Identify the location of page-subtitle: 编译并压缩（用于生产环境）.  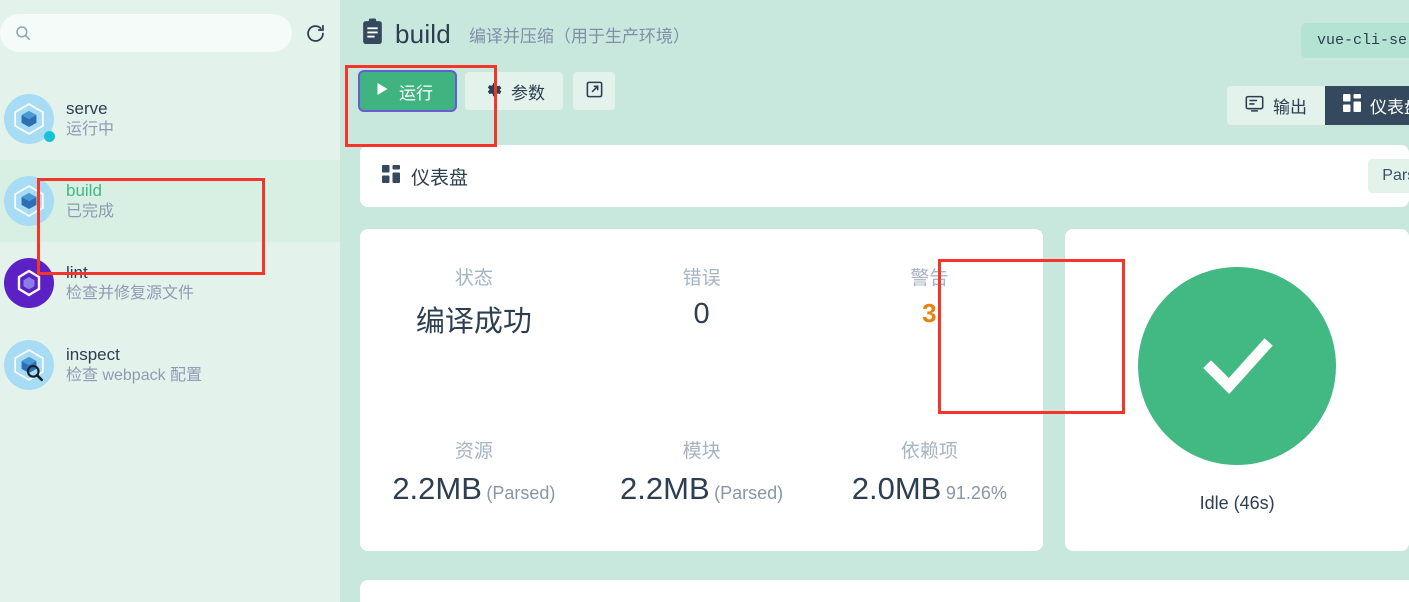
(579, 36).